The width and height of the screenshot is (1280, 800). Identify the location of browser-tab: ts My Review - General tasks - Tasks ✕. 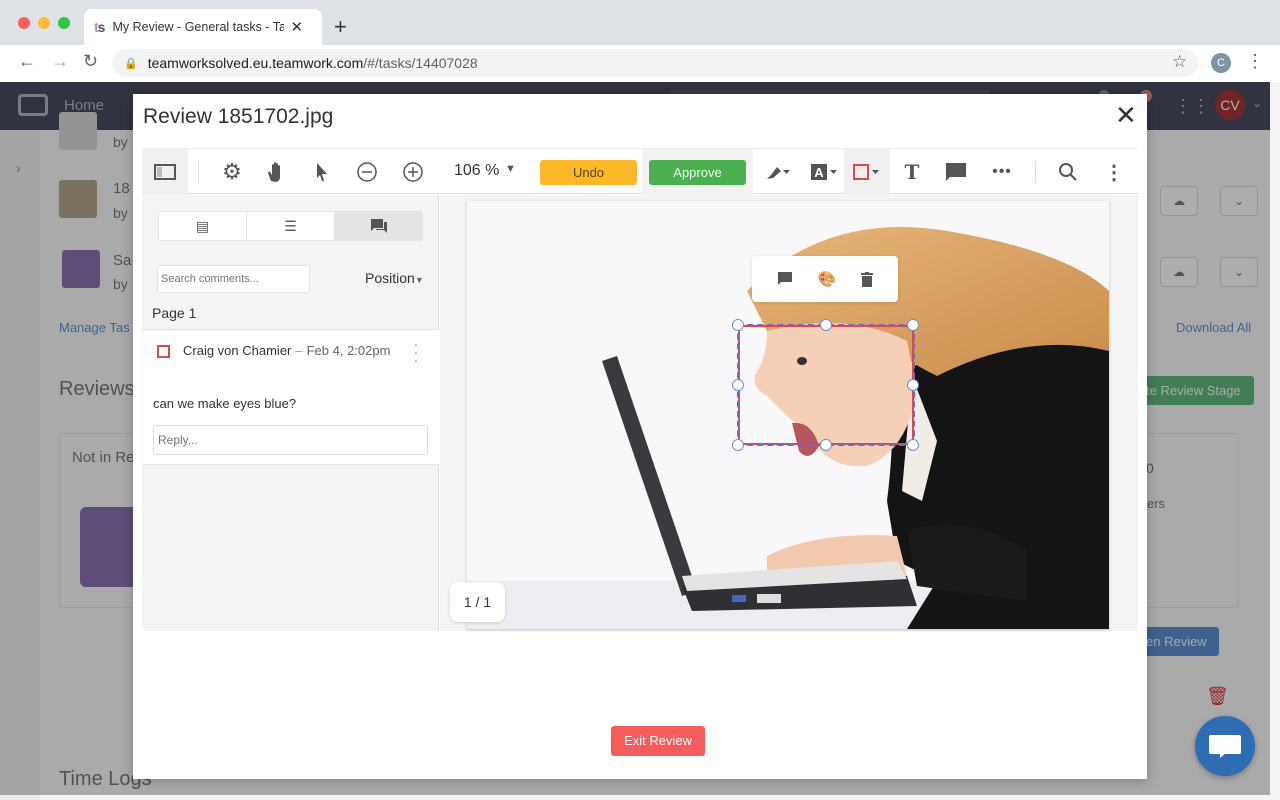
(203, 27).